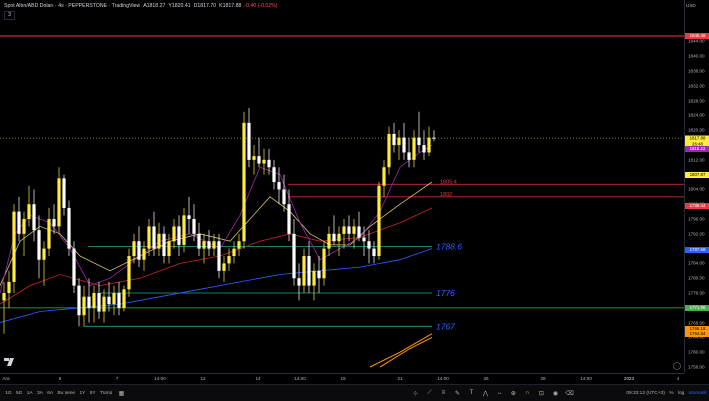 The width and height of the screenshot is (709, 401). What do you see at coordinates (106, 393) in the screenshot?
I see `range-tümü: Tümü` at bounding box center [106, 393].